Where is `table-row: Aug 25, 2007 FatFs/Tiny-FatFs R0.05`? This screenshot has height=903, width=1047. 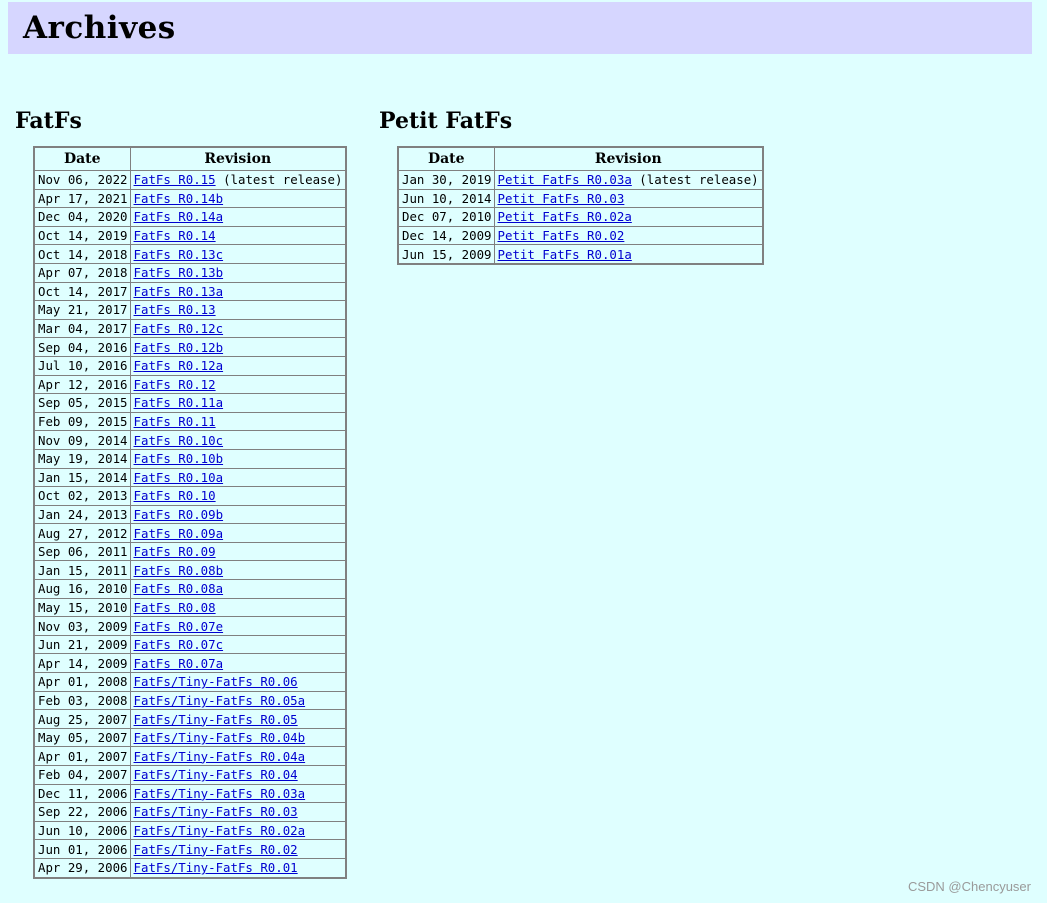
table-row: Aug 25, 2007 FatFs/Tiny-FatFs R0.05 is located at coordinates (190, 719).